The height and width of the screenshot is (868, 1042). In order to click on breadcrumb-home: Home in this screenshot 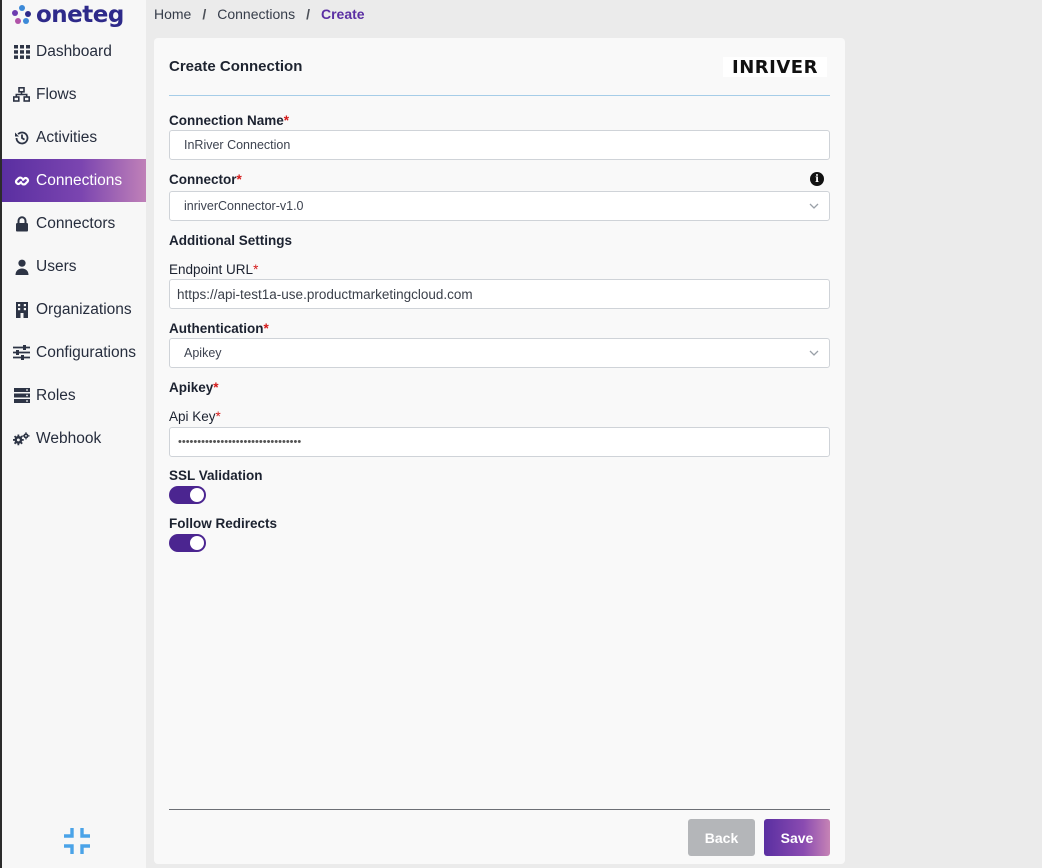, I will do `click(172, 14)`.